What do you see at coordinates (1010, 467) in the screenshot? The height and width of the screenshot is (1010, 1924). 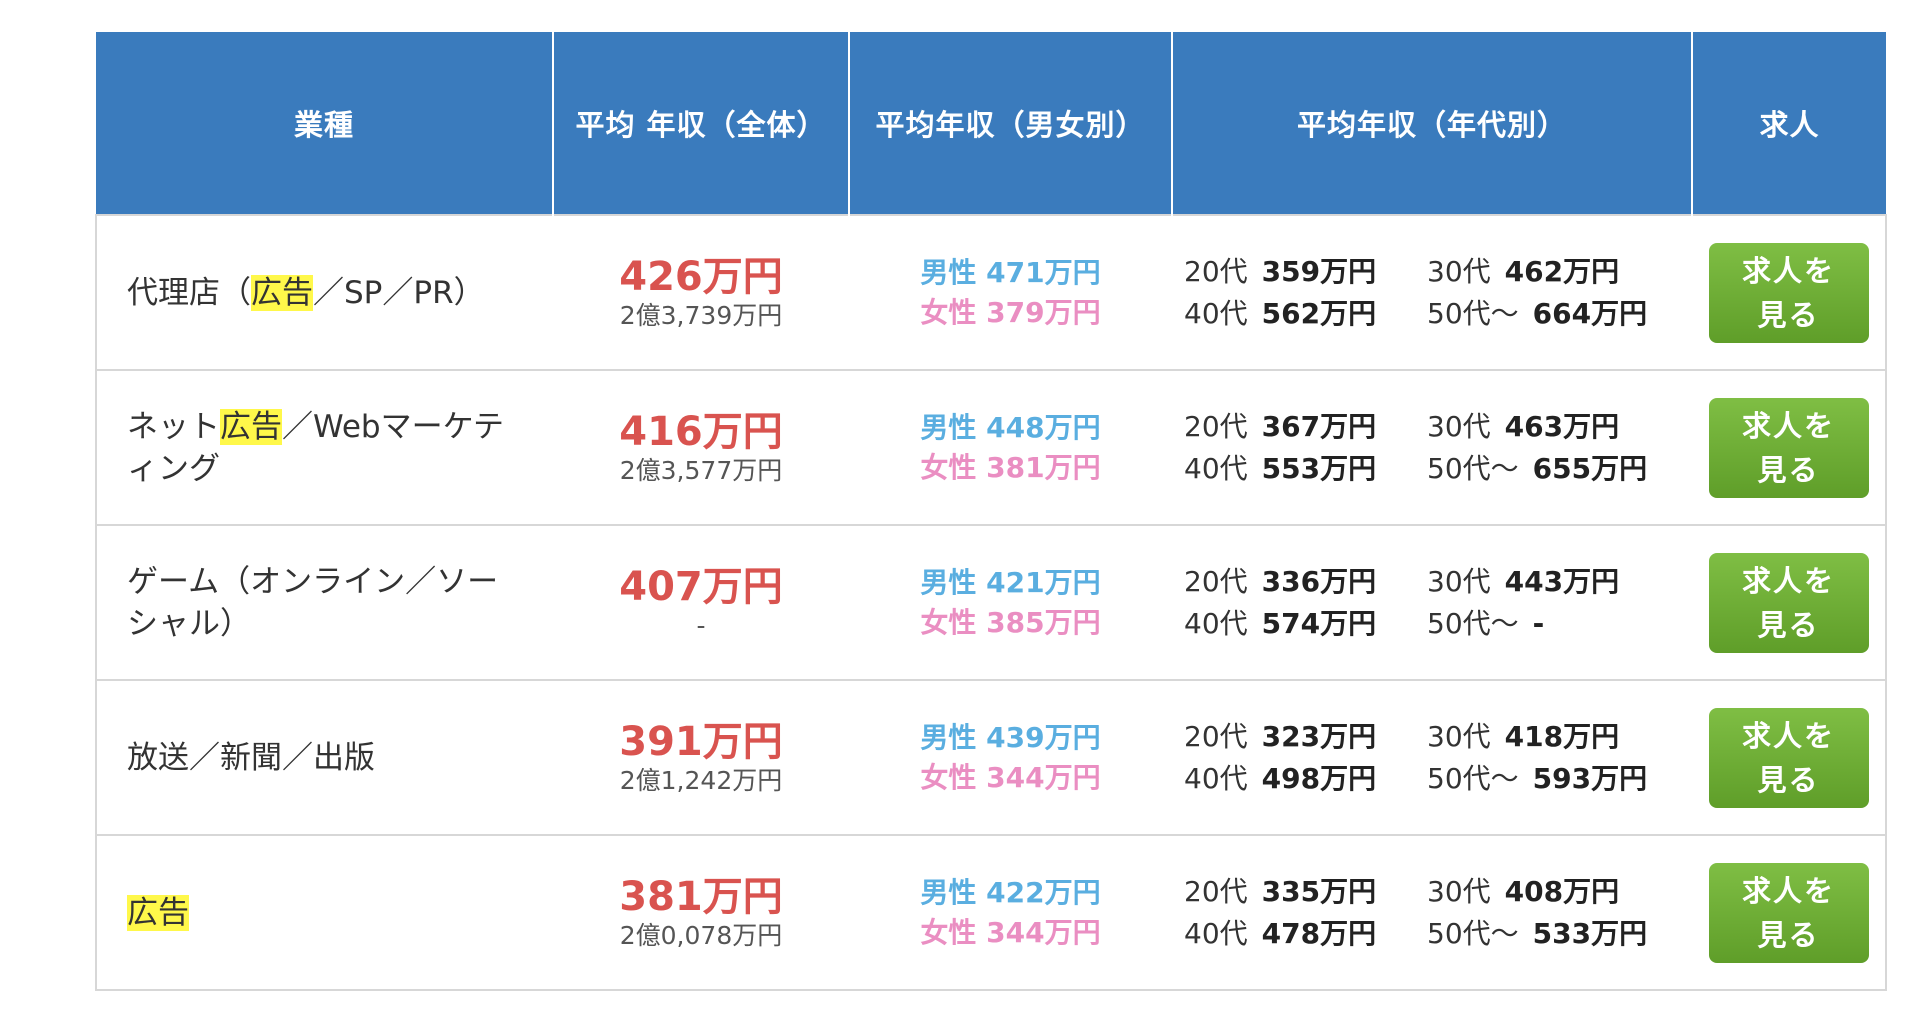 I see `female-salary: 女性 381万円` at bounding box center [1010, 467].